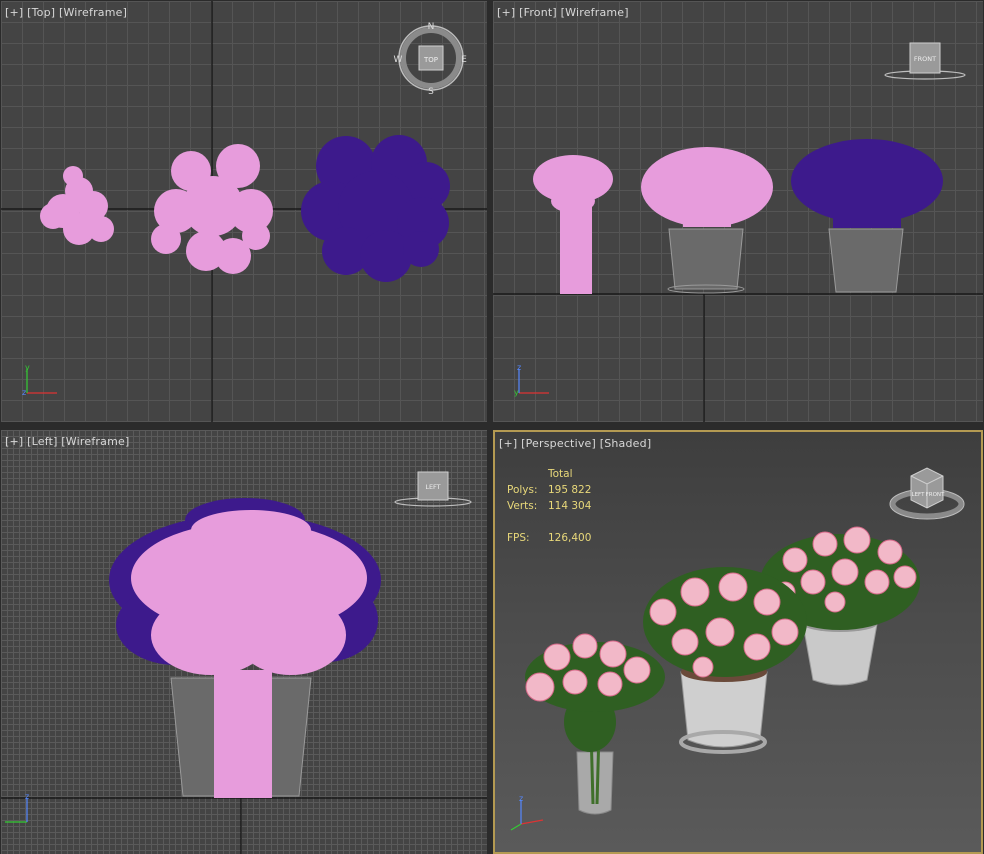  What do you see at coordinates (570, 490) in the screenshot?
I see `stats-polys-value: 195 822` at bounding box center [570, 490].